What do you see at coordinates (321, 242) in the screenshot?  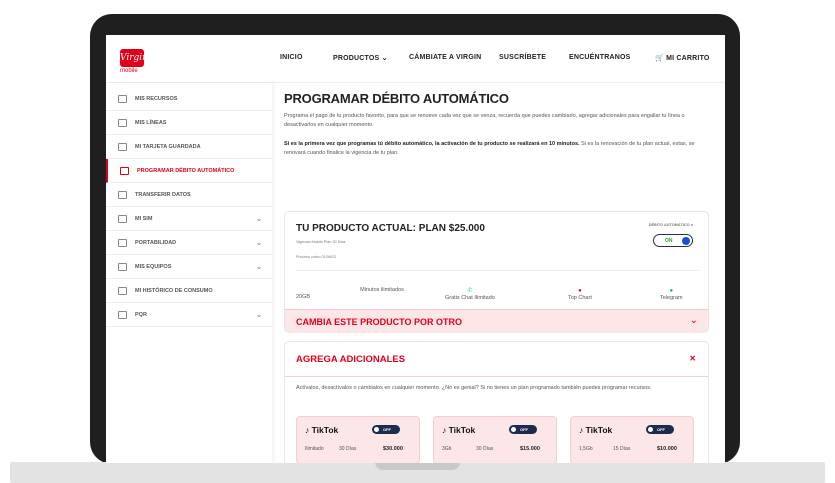 I see `product-vigencia: Vigencia Mobile Plan 30 Días` at bounding box center [321, 242].